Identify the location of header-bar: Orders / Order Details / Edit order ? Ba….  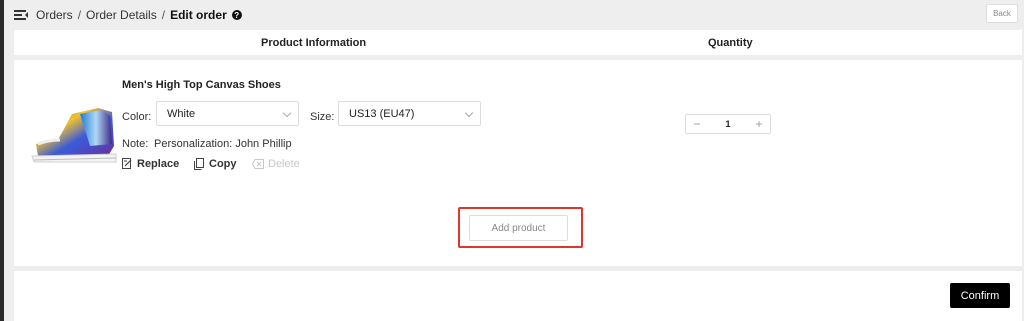
(514, 15).